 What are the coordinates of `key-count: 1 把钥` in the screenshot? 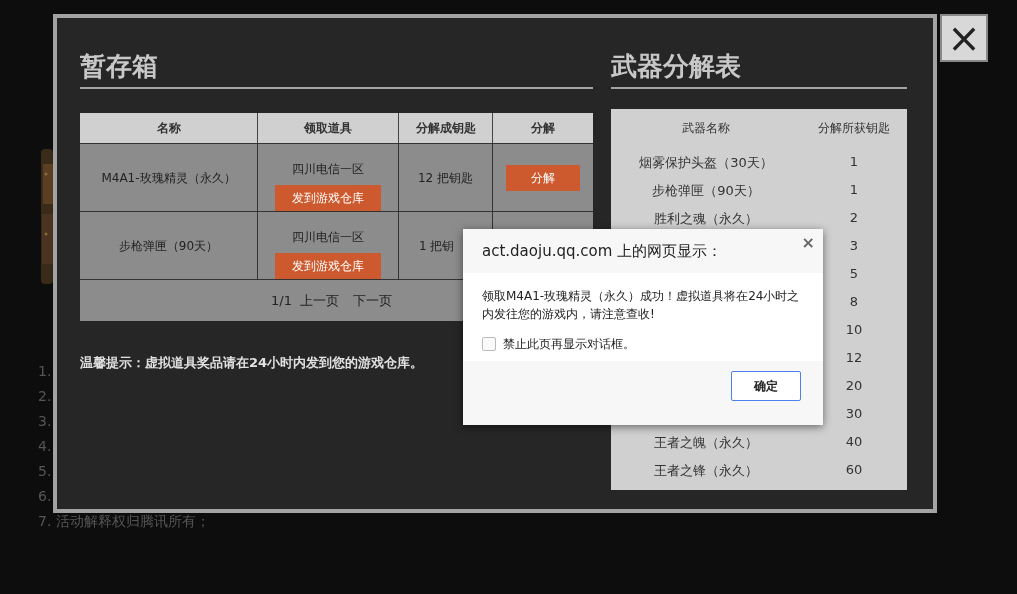 It's located at (437, 246).